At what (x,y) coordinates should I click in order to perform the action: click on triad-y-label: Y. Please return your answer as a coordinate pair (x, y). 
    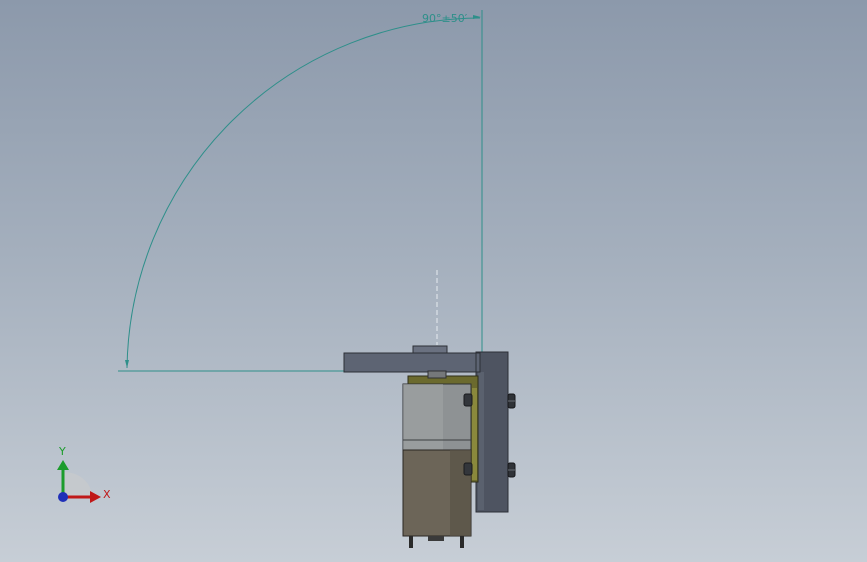
    Looking at the image, I should click on (62, 451).